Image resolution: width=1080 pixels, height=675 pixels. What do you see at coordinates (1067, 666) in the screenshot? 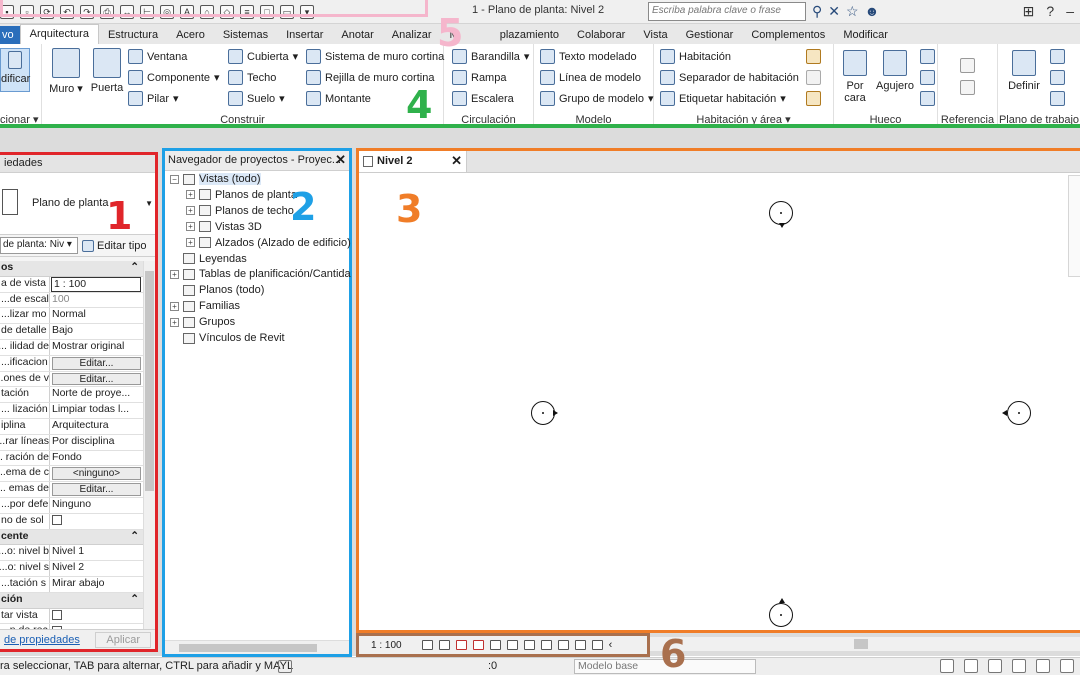
I see `filter-icon` at bounding box center [1067, 666].